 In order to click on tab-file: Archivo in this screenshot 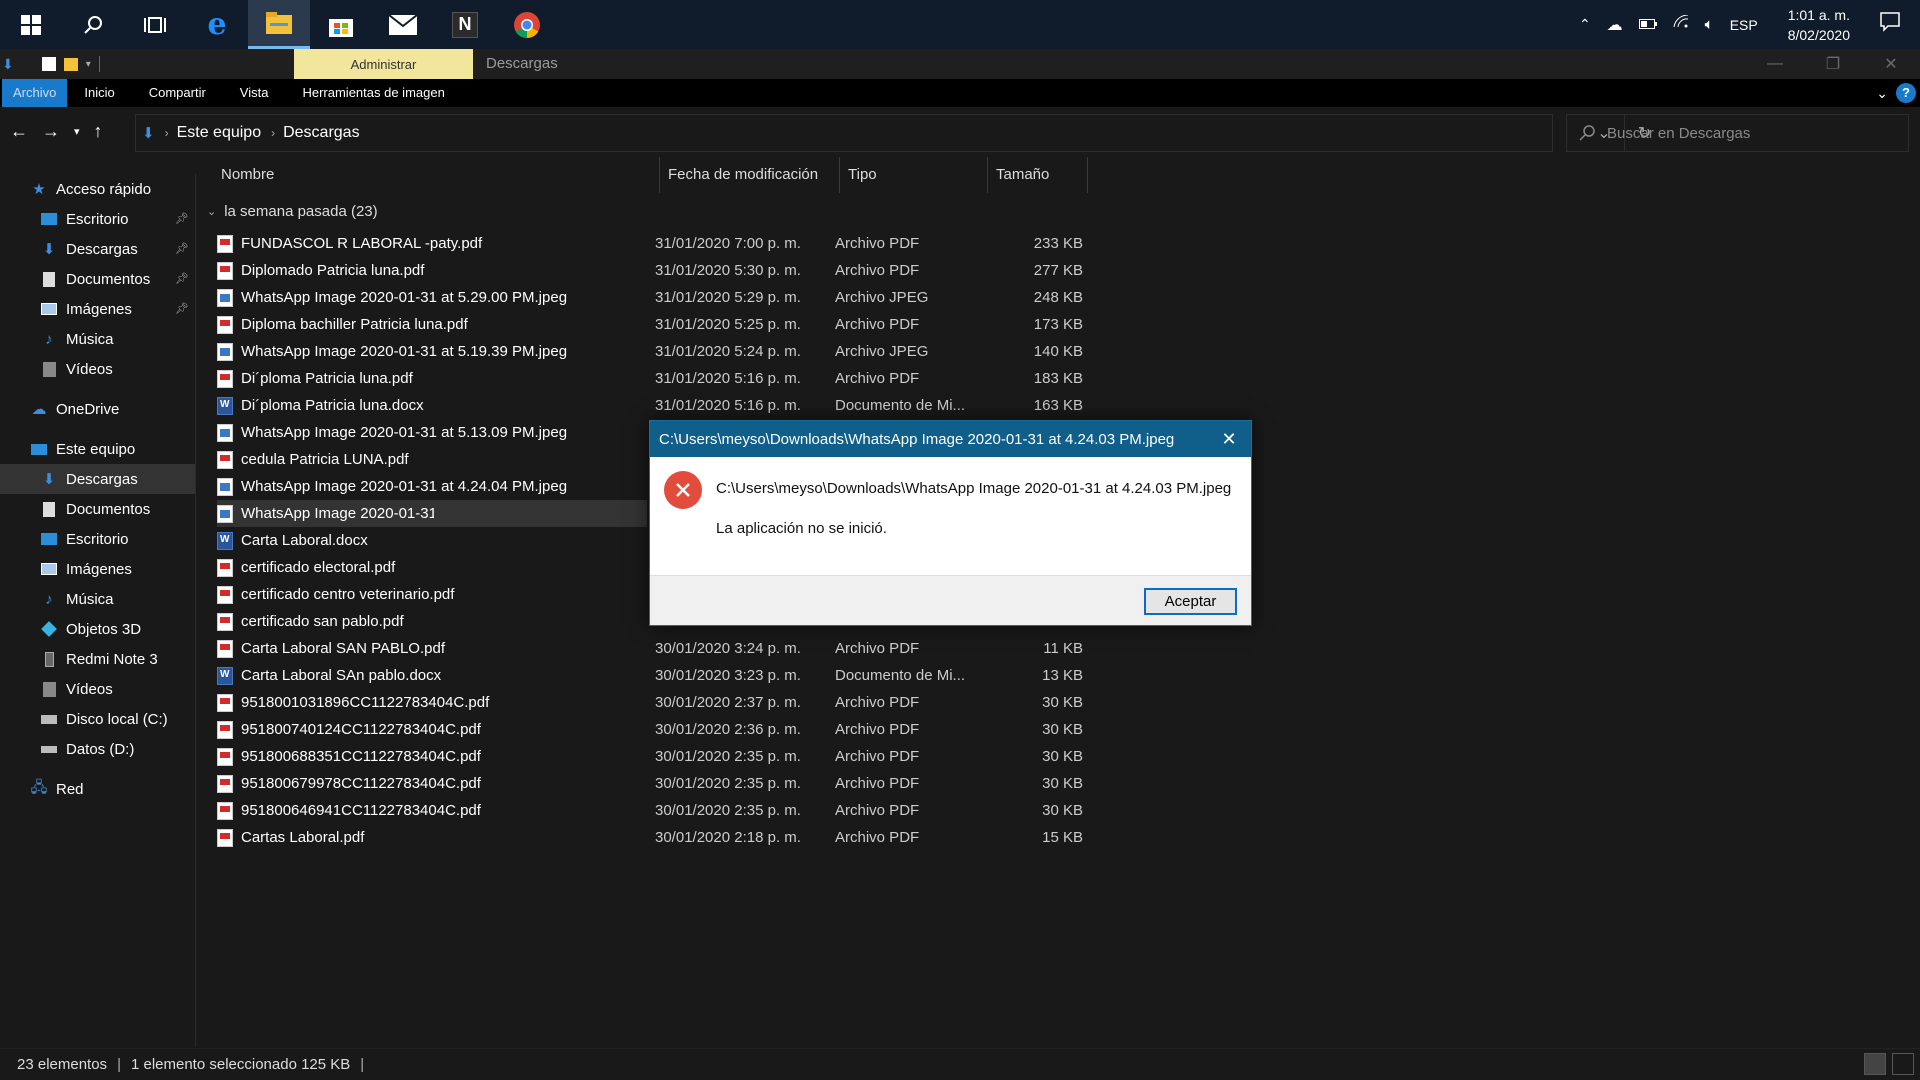, I will do `click(35, 93)`.